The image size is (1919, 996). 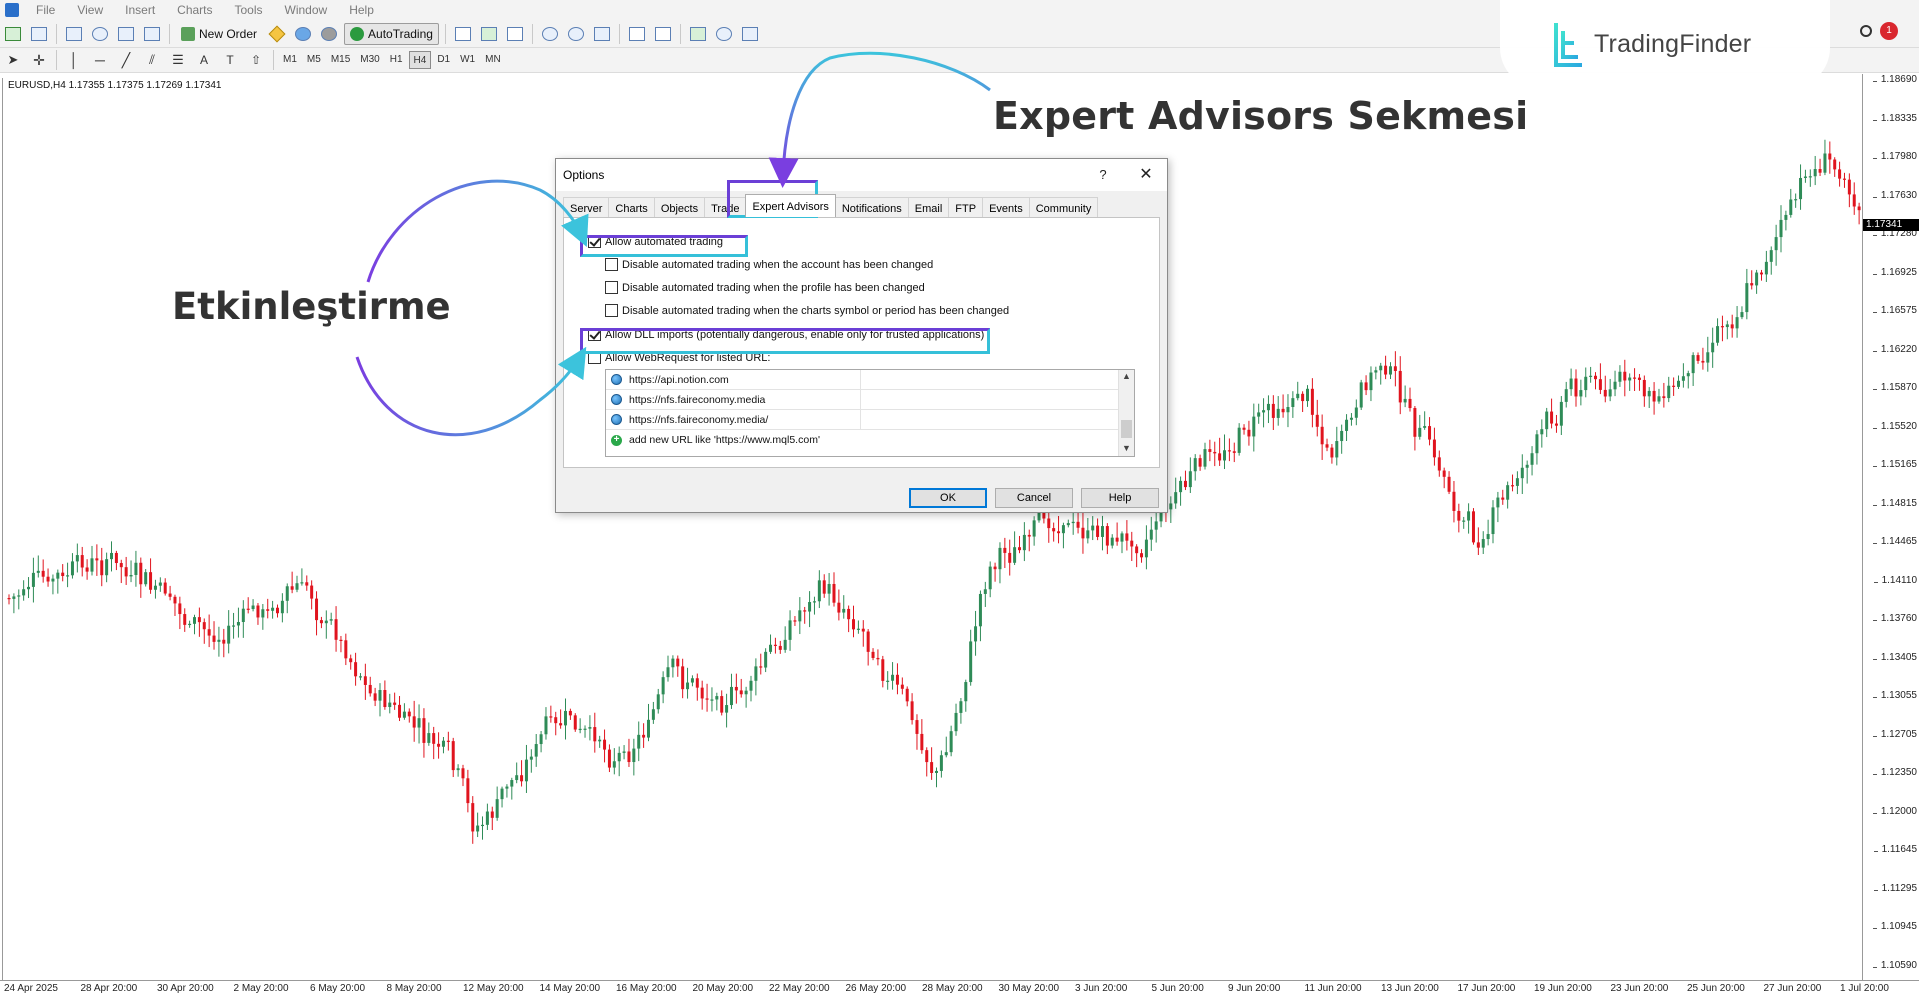 I want to click on checkbox-disable-on-account-change, so click(x=611, y=264).